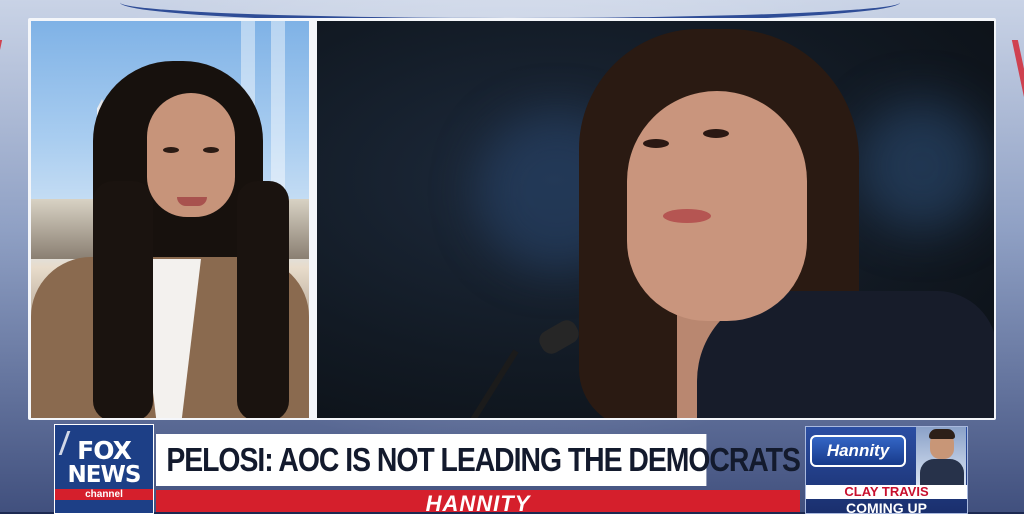  Describe the element at coordinates (263, 299) in the screenshot. I see `anchor-hair-right` at that location.